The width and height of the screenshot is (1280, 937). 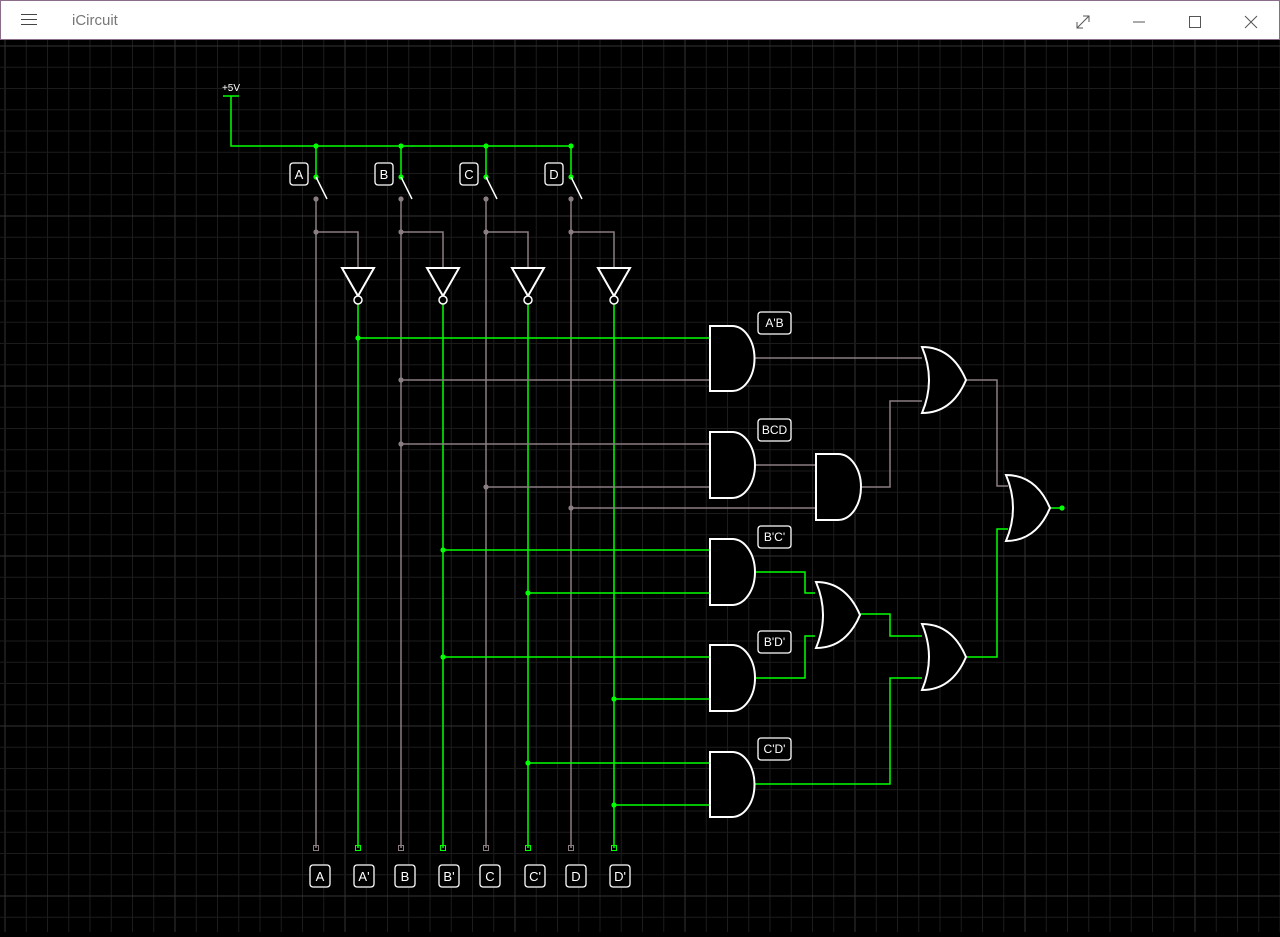 I want to click on probe-label: C, so click(x=490, y=876).